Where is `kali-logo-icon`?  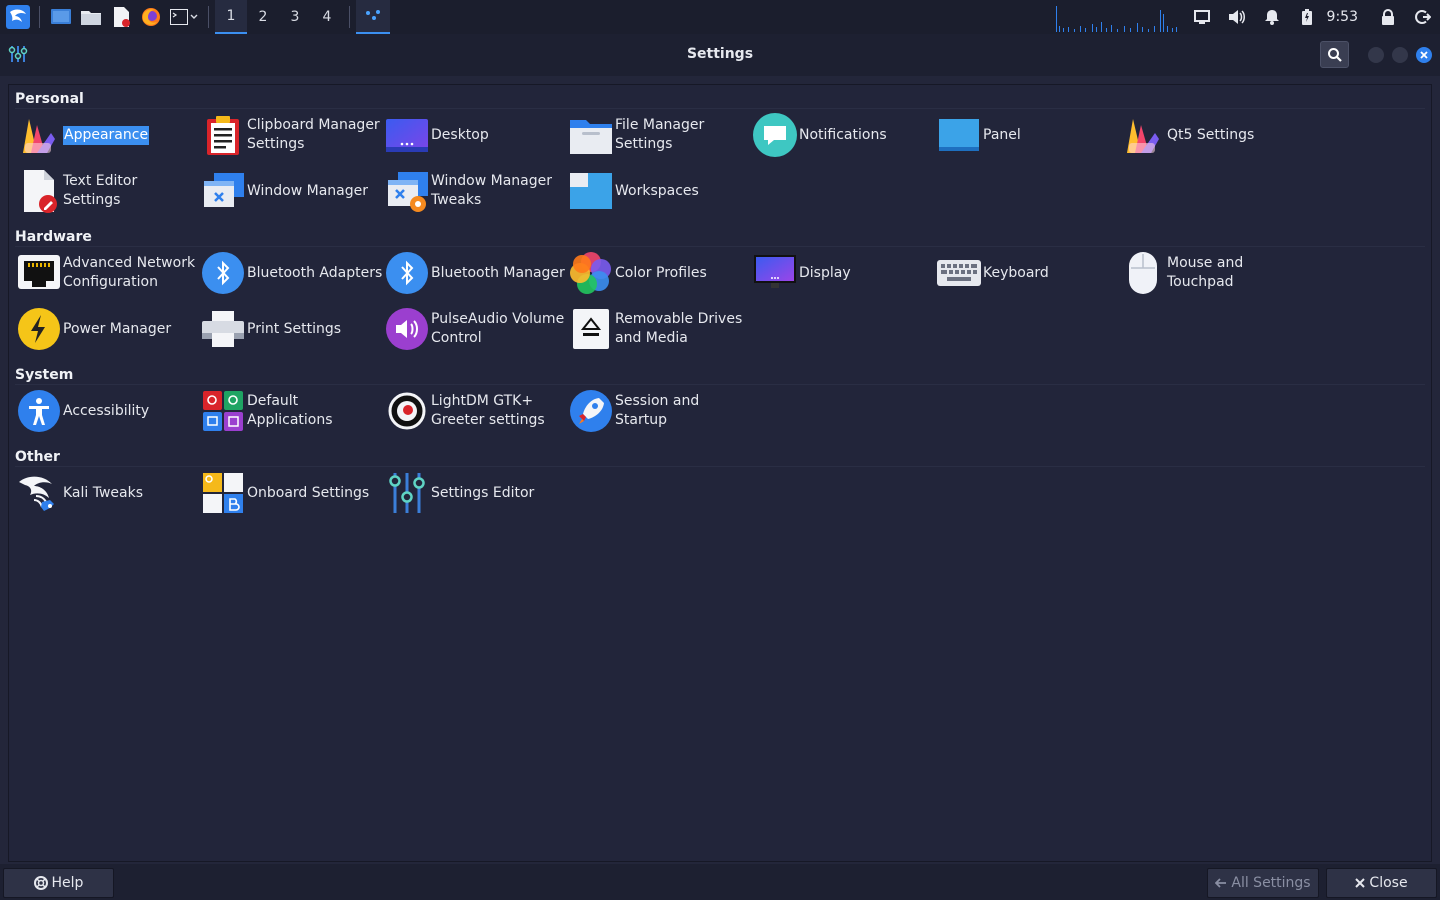
kali-logo-icon is located at coordinates (18, 17).